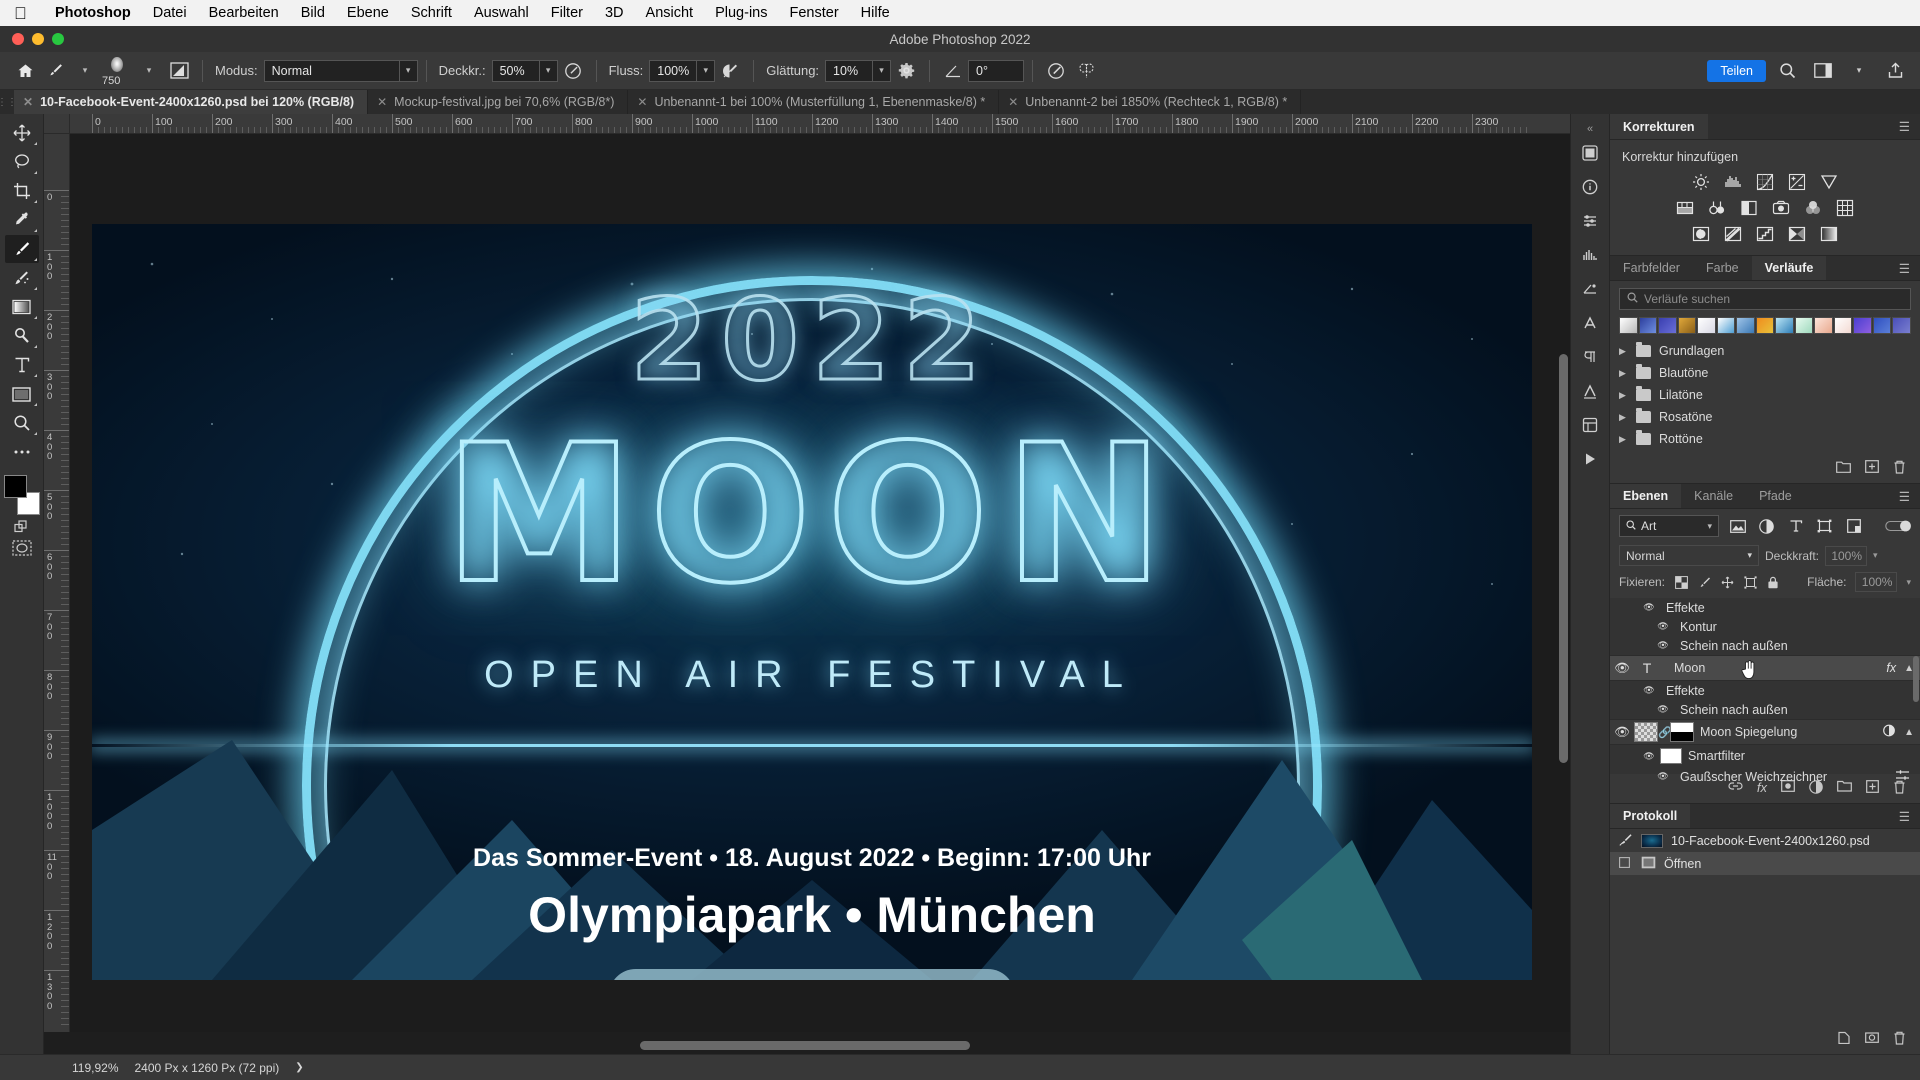 The height and width of the screenshot is (1080, 1920). What do you see at coordinates (1916, 679) in the screenshot?
I see `layer-list-scrollbar` at bounding box center [1916, 679].